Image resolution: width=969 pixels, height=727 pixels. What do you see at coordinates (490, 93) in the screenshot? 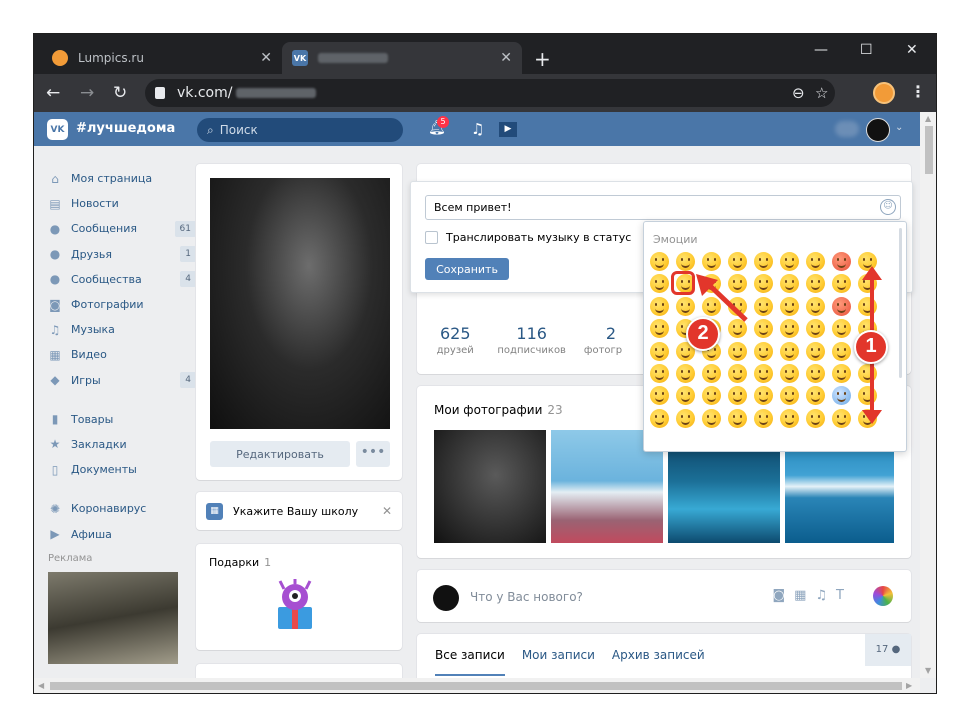
I see `address-bar: vk.com/ ⊖ ☆` at bounding box center [490, 93].